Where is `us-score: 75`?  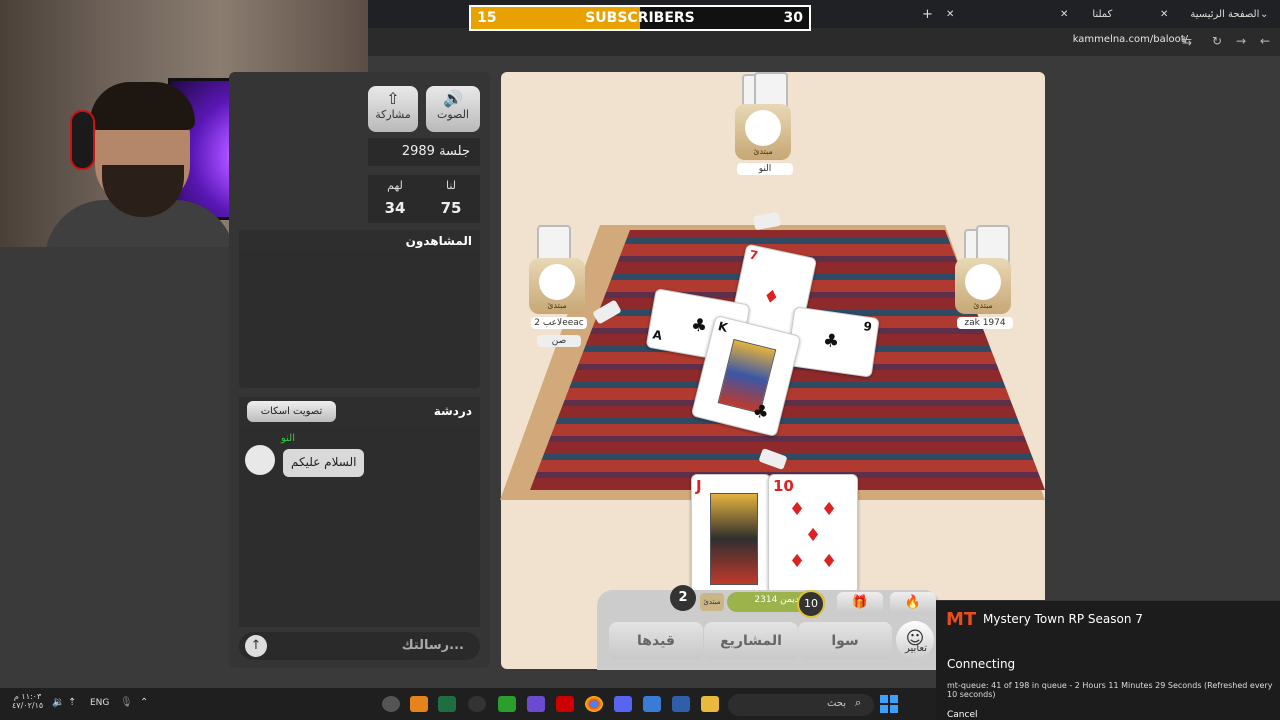 us-score: 75 is located at coordinates (451, 208).